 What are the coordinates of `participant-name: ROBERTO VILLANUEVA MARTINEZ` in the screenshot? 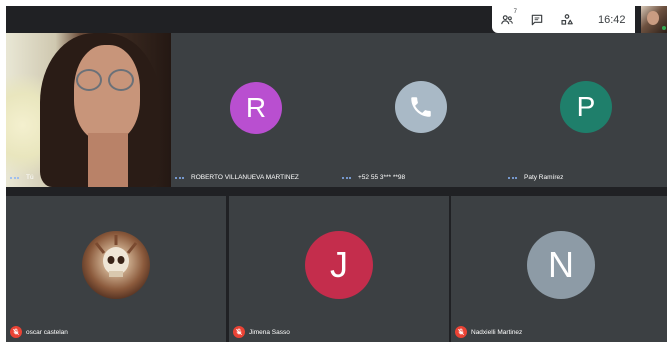 It's located at (245, 177).